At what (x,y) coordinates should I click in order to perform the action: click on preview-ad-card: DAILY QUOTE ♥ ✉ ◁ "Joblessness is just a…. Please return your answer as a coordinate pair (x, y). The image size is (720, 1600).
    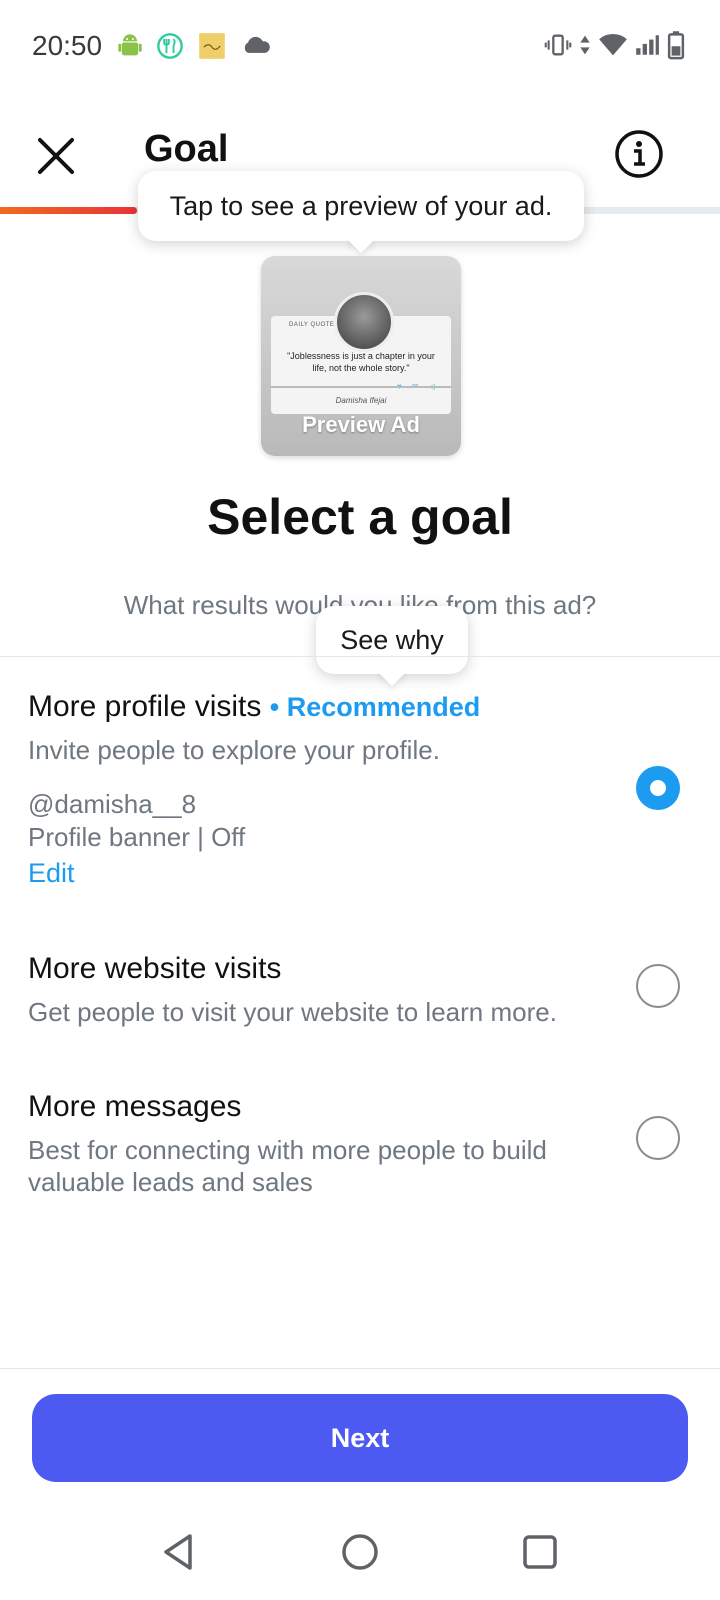
    Looking at the image, I should click on (361, 356).